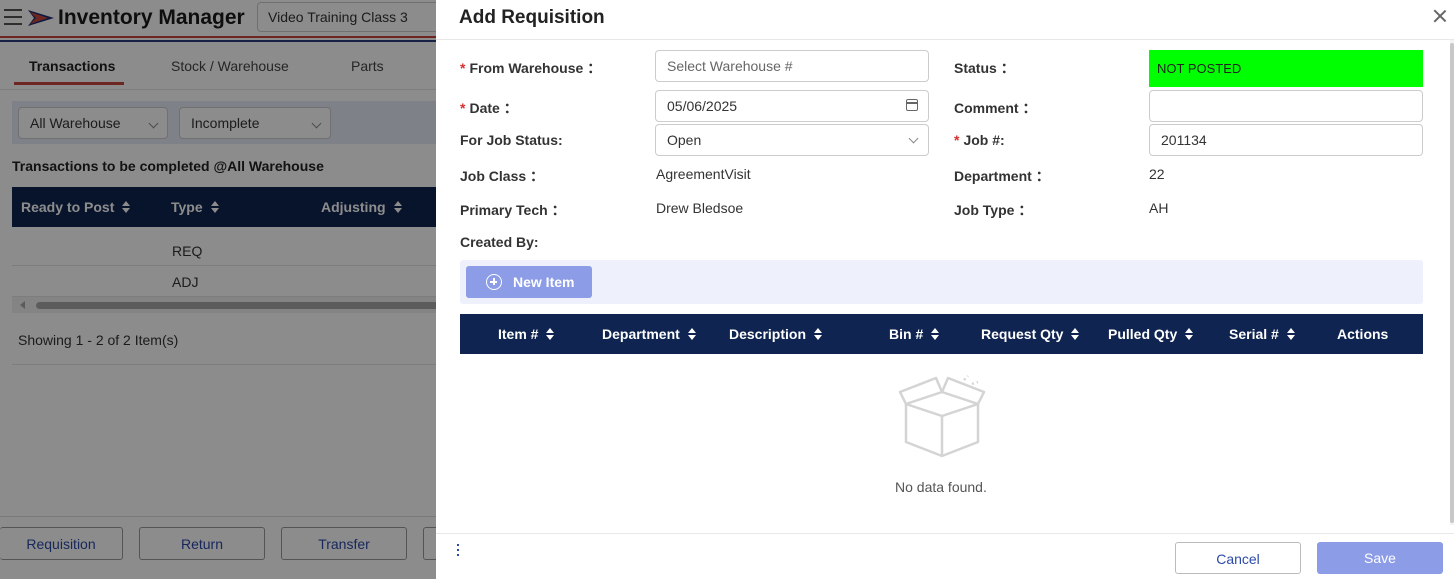  I want to click on drawer-title: Add Requisition, so click(532, 17).